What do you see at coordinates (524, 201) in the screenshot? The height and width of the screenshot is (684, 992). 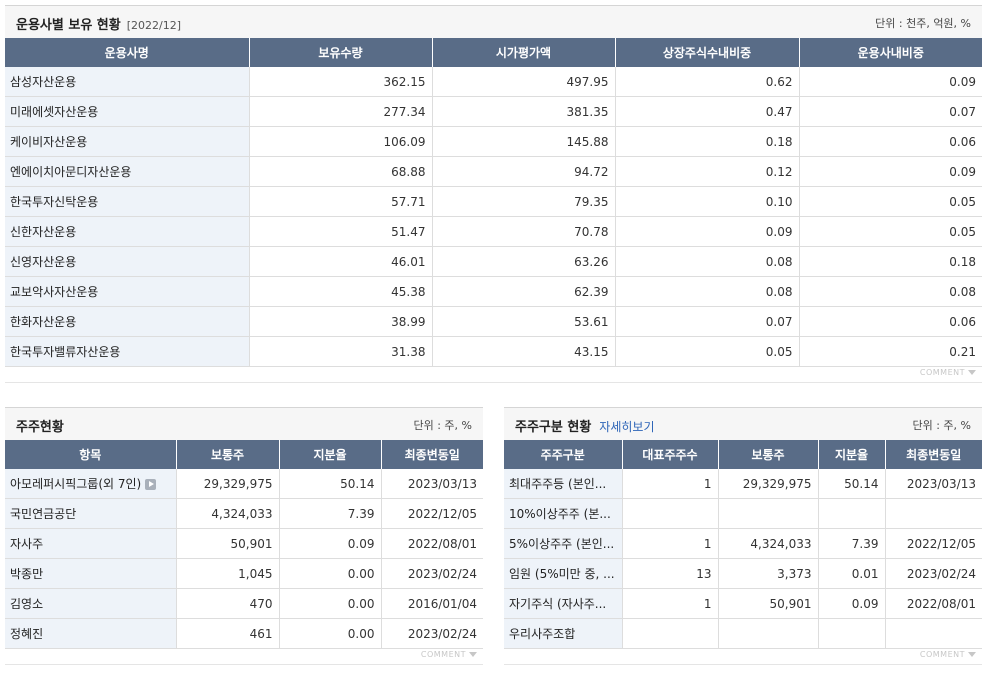 I see `table-cell: 79.35` at bounding box center [524, 201].